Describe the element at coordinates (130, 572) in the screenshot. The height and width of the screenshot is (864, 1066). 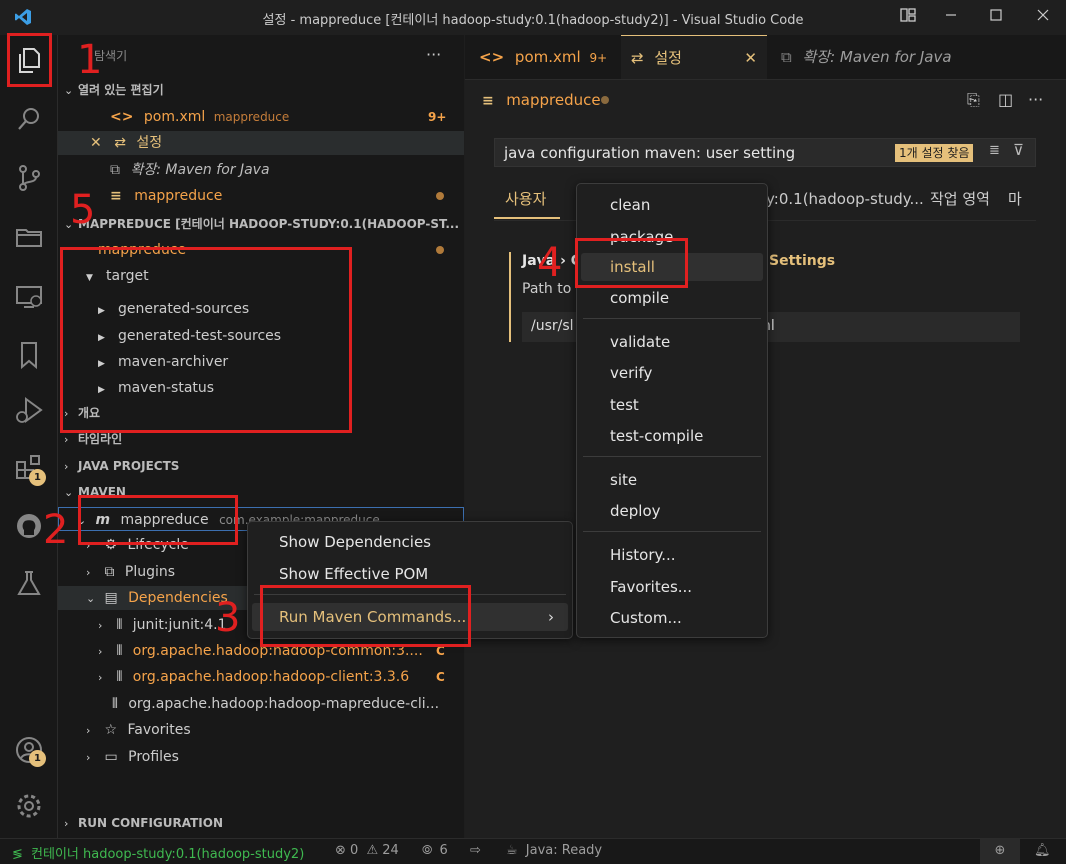
I see `maven-plugins: › ⧉ Plugins` at that location.